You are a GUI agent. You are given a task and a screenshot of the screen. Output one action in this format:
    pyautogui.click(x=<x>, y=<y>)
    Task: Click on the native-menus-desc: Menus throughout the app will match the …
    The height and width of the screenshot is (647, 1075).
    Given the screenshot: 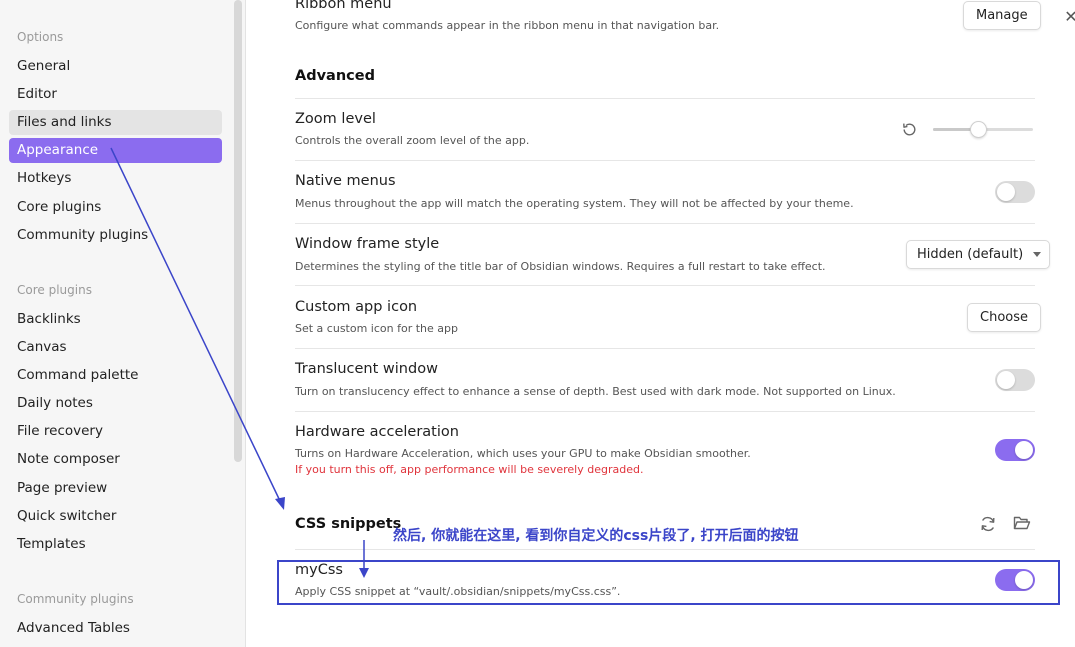 What is the action you would take?
    pyautogui.click(x=574, y=203)
    